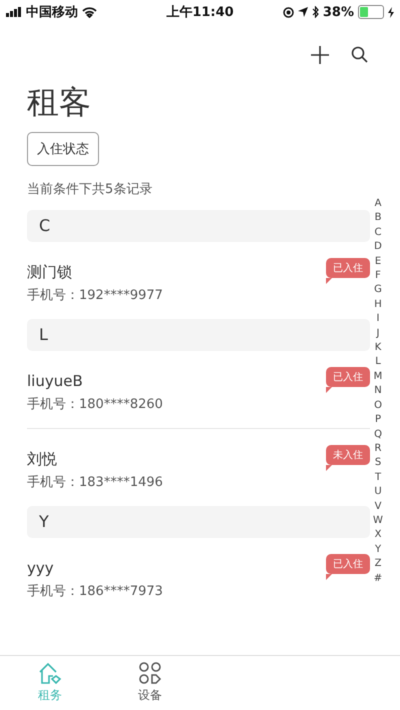  What do you see at coordinates (378, 348) in the screenshot?
I see `index-letter: K` at bounding box center [378, 348].